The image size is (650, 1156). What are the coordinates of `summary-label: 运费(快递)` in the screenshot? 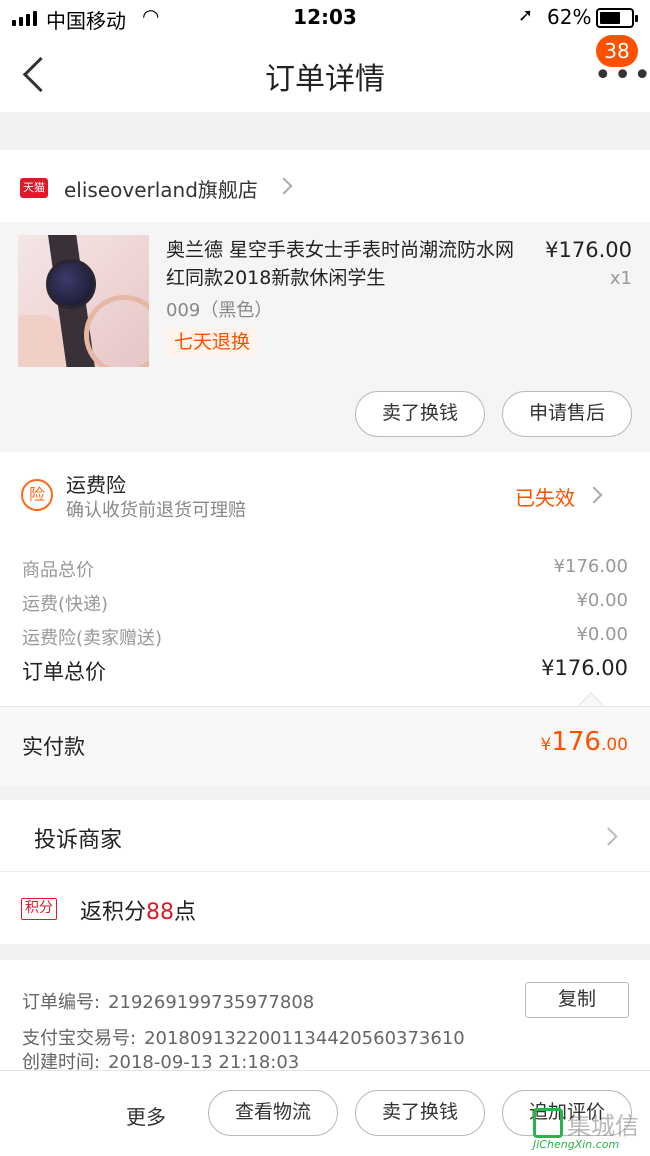 It's located at (65, 604).